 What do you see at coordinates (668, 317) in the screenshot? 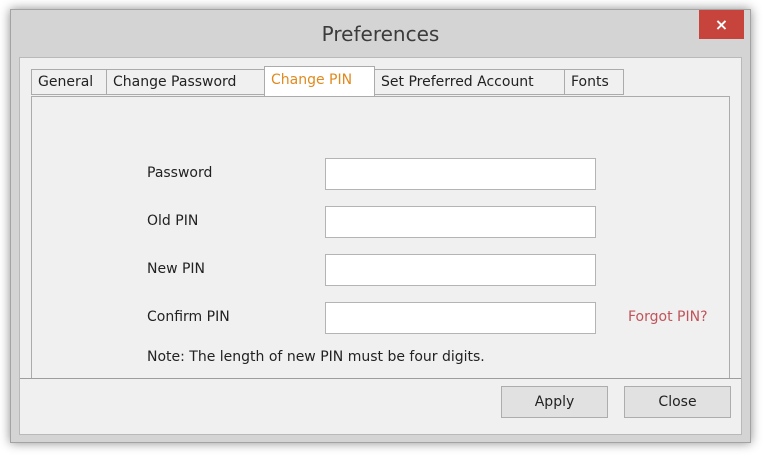
I see `forgot-pin-link: Forgot PIN?` at bounding box center [668, 317].